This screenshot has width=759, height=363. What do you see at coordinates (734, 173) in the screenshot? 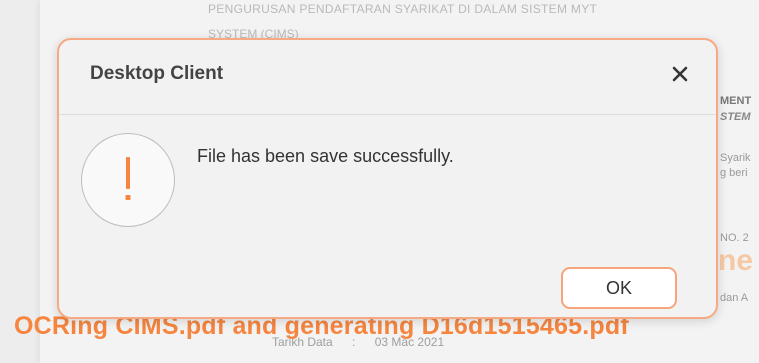
I see `document-fragment: g beri` at bounding box center [734, 173].